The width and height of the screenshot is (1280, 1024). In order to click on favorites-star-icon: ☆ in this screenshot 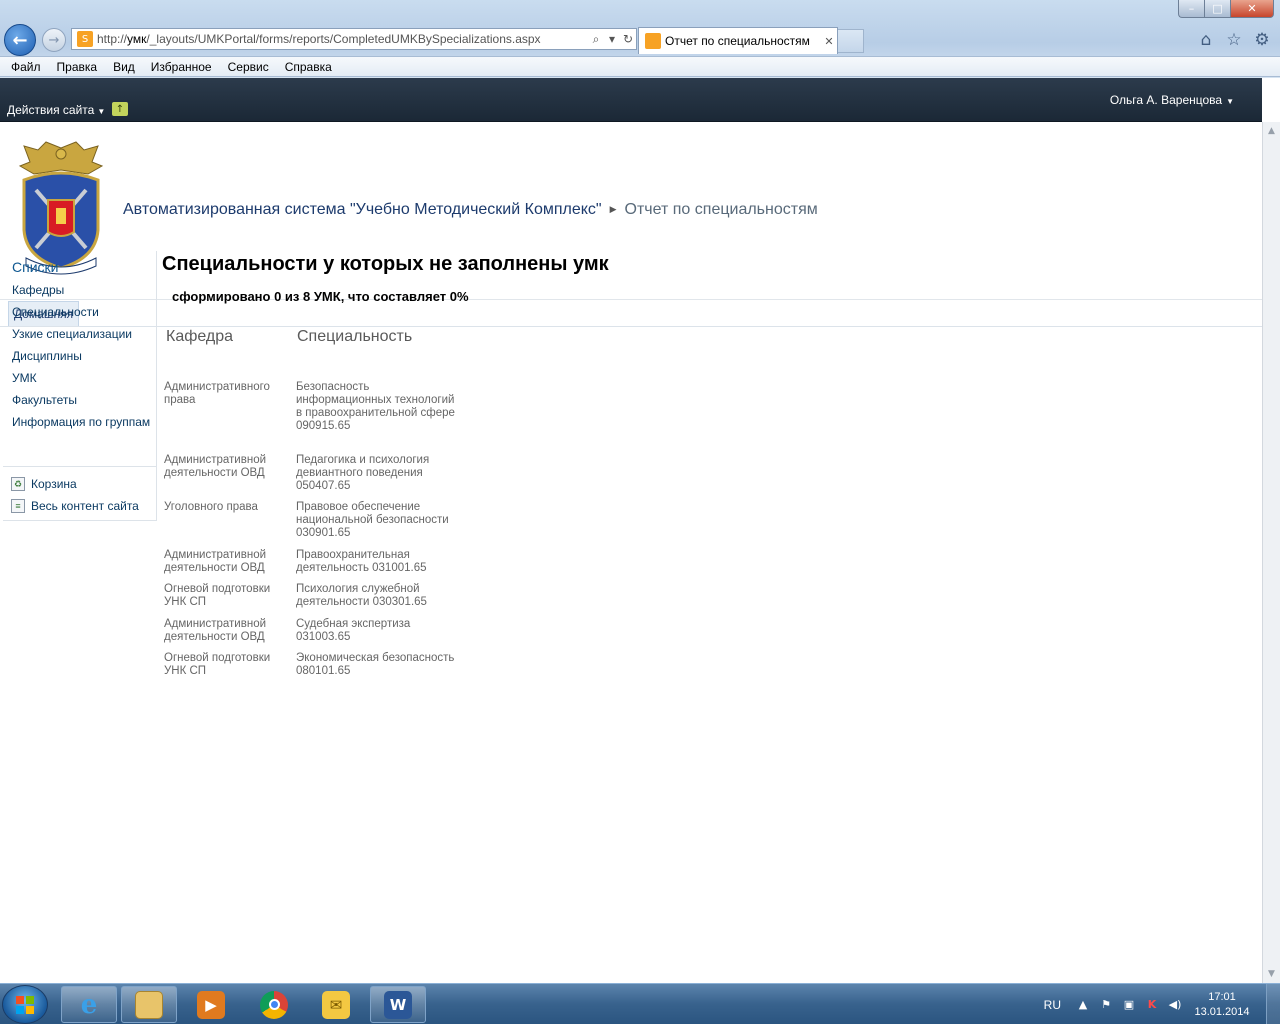, I will do `click(1234, 40)`.